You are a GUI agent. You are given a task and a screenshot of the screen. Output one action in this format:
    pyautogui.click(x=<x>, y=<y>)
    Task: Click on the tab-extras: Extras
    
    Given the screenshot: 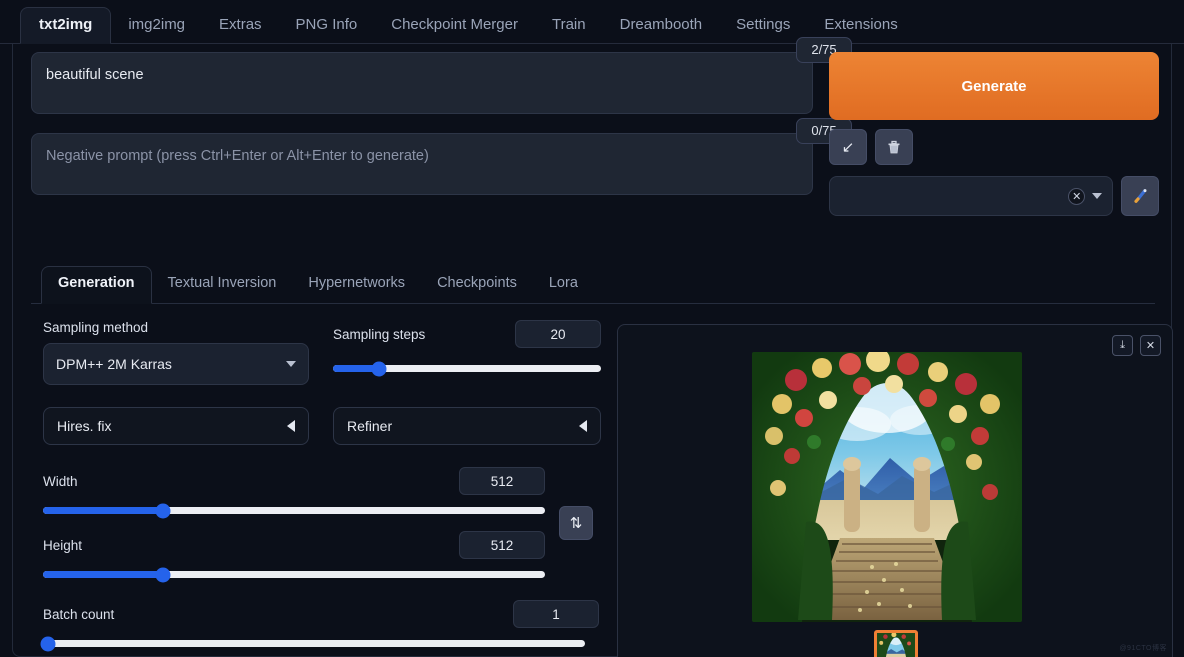 What is the action you would take?
    pyautogui.click(x=240, y=26)
    